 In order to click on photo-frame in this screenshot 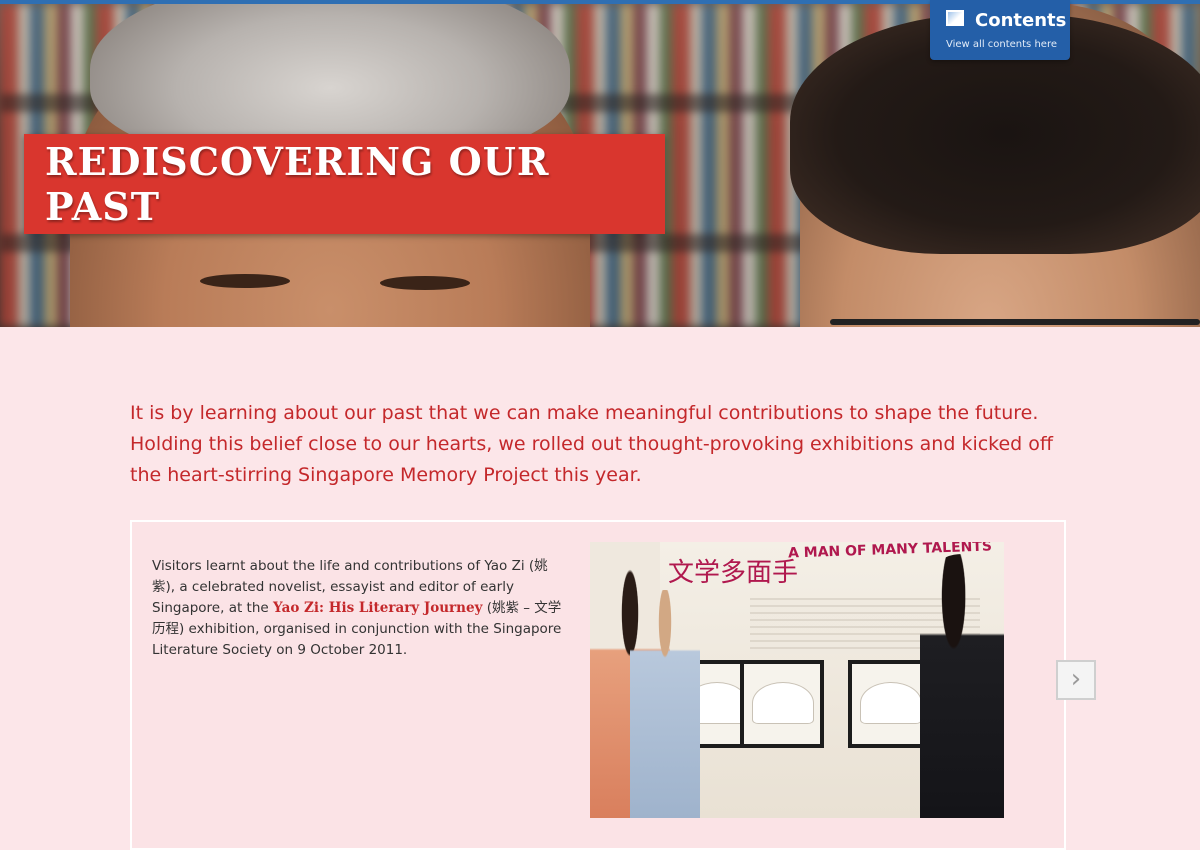, I will do `click(782, 704)`.